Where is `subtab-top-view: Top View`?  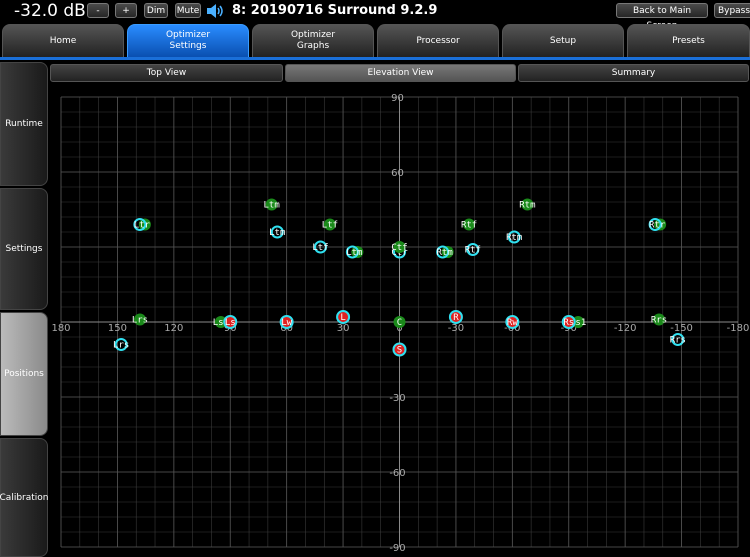
subtab-top-view: Top View is located at coordinates (166, 73).